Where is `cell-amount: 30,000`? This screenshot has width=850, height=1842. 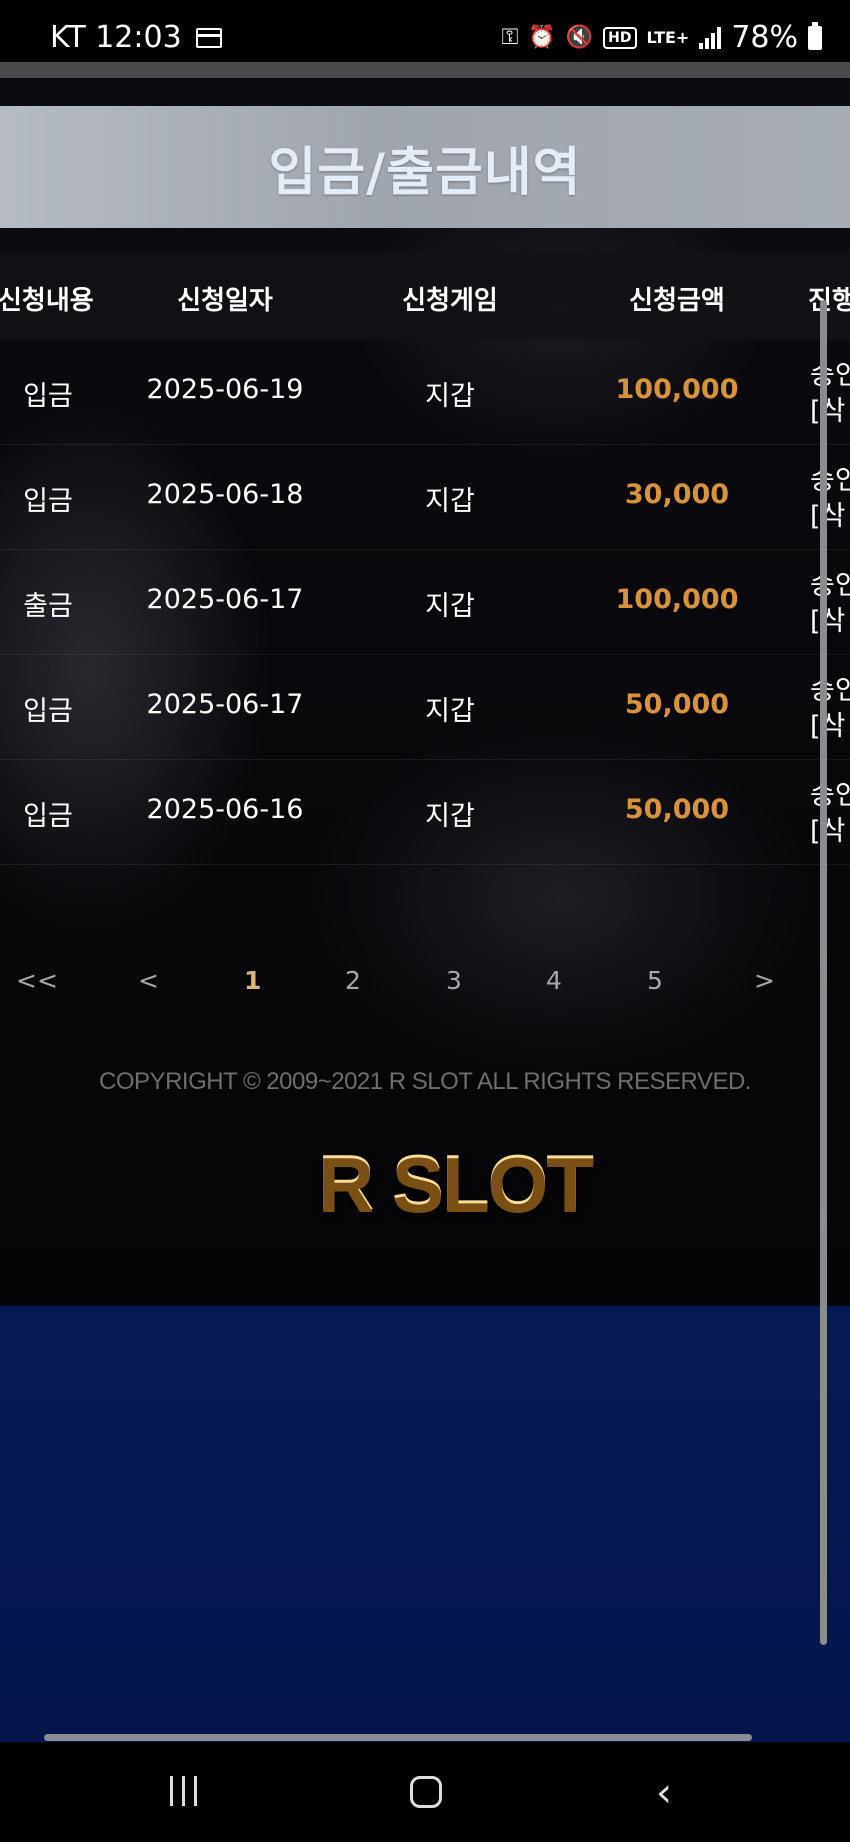
cell-amount: 30,000 is located at coordinates (677, 494).